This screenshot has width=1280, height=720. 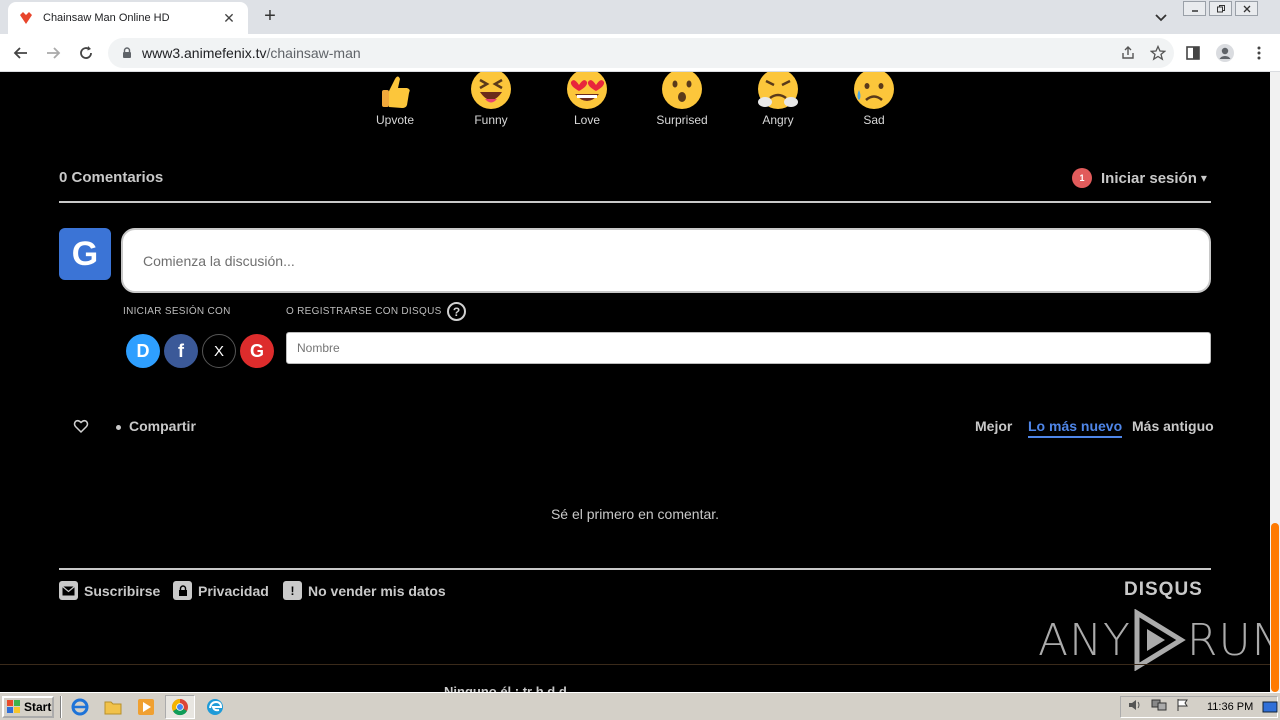 I want to click on reaction-love: Love, so click(x=587, y=99).